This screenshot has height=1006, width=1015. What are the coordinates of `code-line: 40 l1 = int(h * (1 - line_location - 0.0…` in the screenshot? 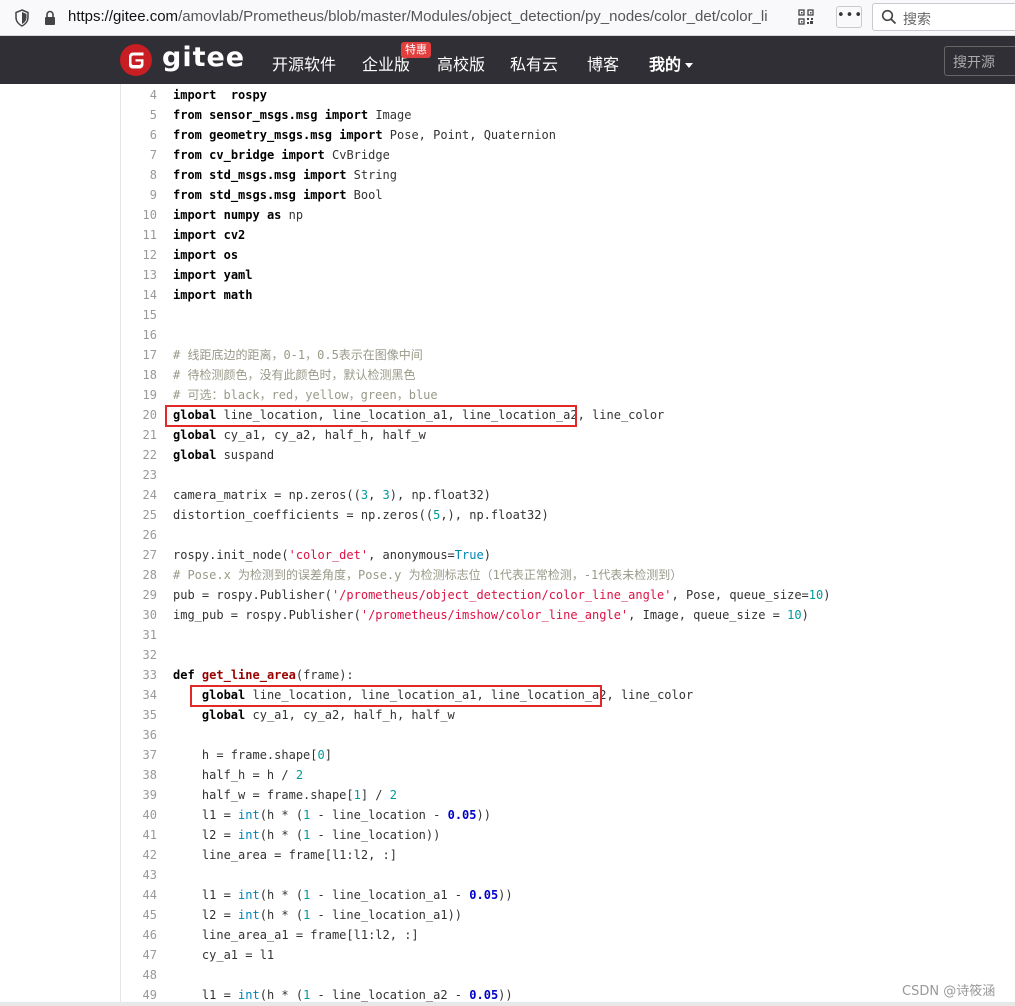 It's located at (507, 815).